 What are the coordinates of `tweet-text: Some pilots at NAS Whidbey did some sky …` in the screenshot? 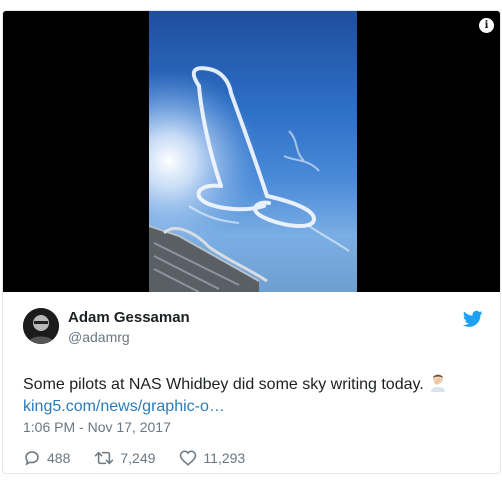 It's located at (253, 395).